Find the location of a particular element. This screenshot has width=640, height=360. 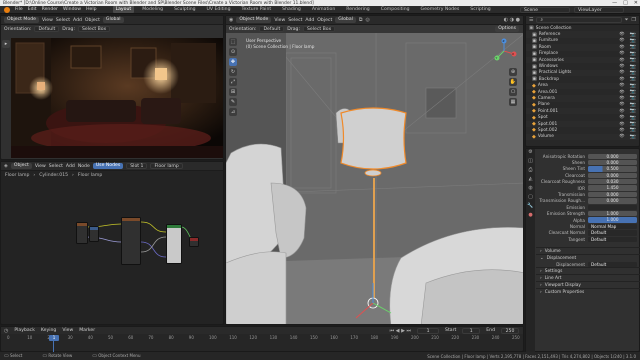

viewport-add-menu: Add is located at coordinates (309, 20).